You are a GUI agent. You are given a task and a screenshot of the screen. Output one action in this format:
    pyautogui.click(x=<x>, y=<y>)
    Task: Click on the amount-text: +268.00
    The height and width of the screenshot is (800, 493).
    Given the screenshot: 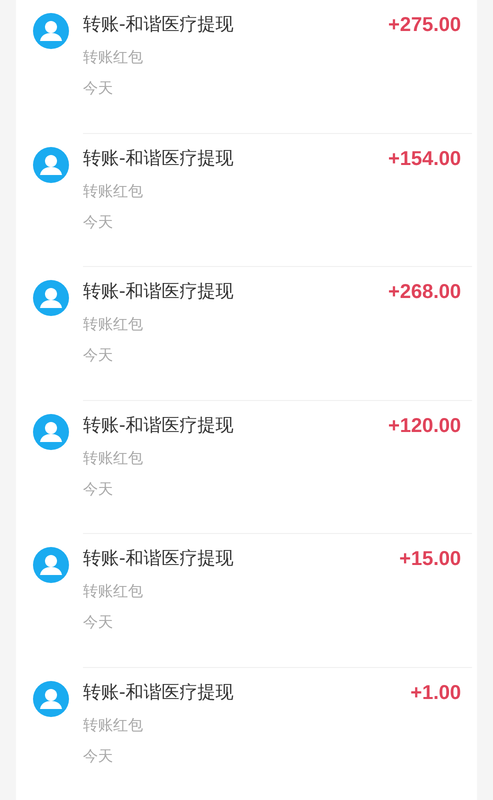 What is the action you would take?
    pyautogui.click(x=424, y=293)
    